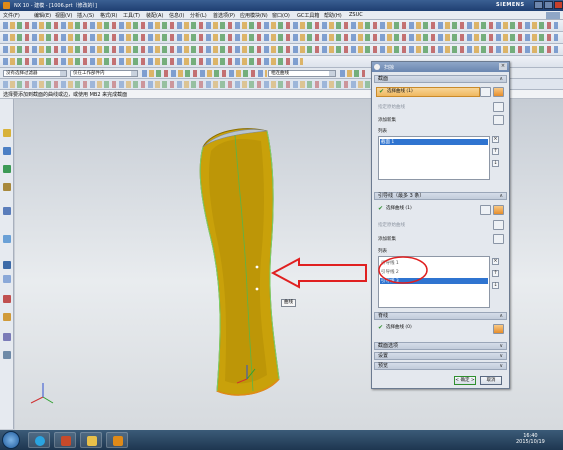 The width and height of the screenshot is (563, 450). What do you see at coordinates (495, 163) in the screenshot?
I see `move-down-button: ↓` at bounding box center [495, 163].